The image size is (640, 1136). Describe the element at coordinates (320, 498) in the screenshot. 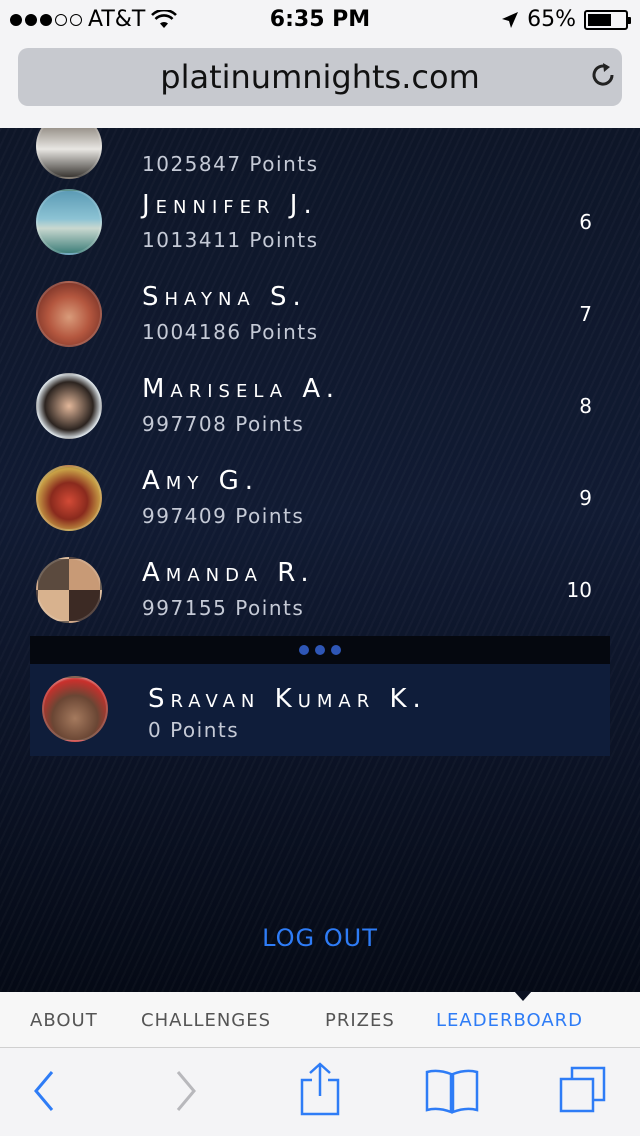

I see `leaderboard-row: Amy G. 997409 Points 9` at that location.